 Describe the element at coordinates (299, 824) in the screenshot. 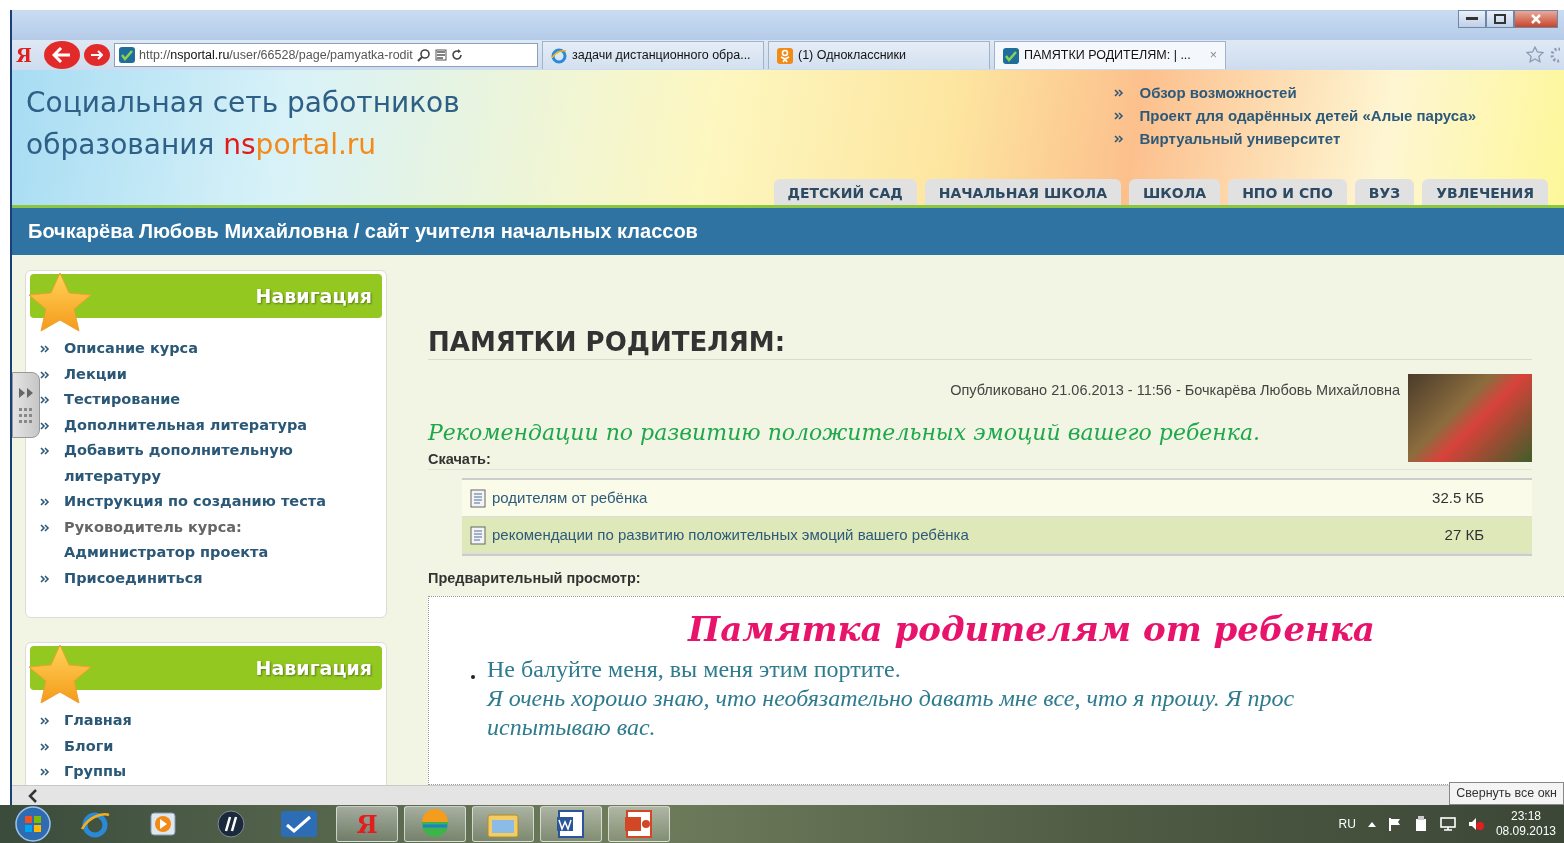

I see `checkmark-icon` at that location.